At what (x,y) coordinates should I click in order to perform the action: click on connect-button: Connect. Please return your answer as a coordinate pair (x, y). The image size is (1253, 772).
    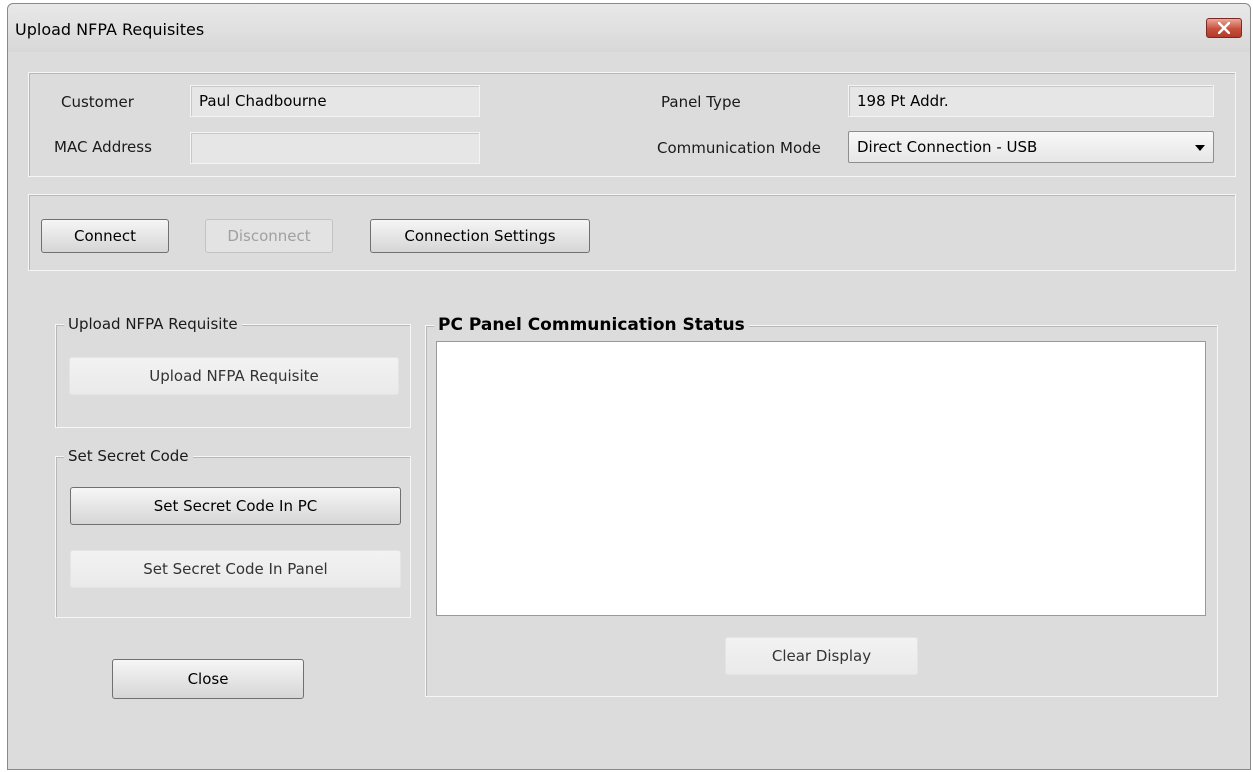
    Looking at the image, I should click on (105, 236).